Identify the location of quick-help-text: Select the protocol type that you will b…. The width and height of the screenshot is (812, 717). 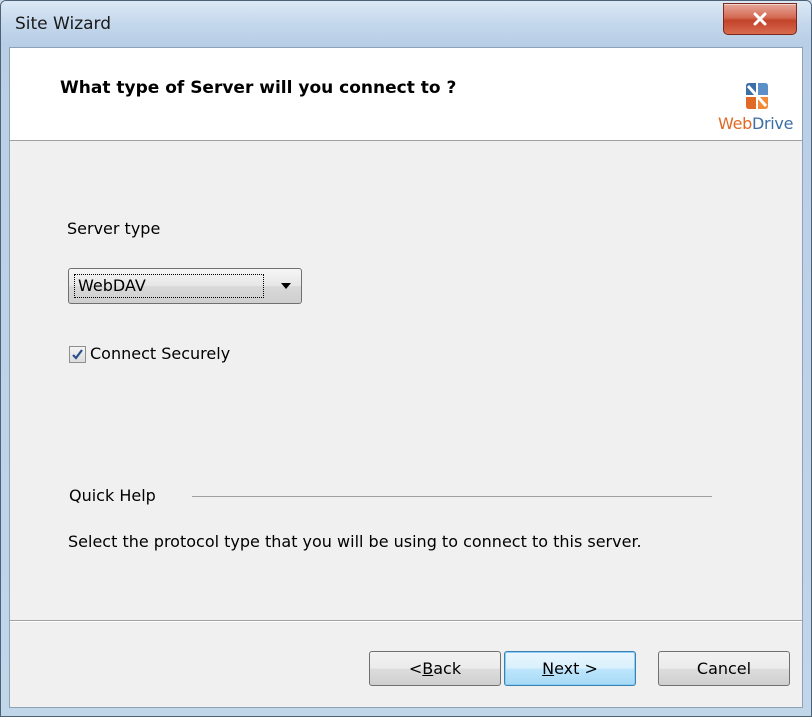
(355, 541).